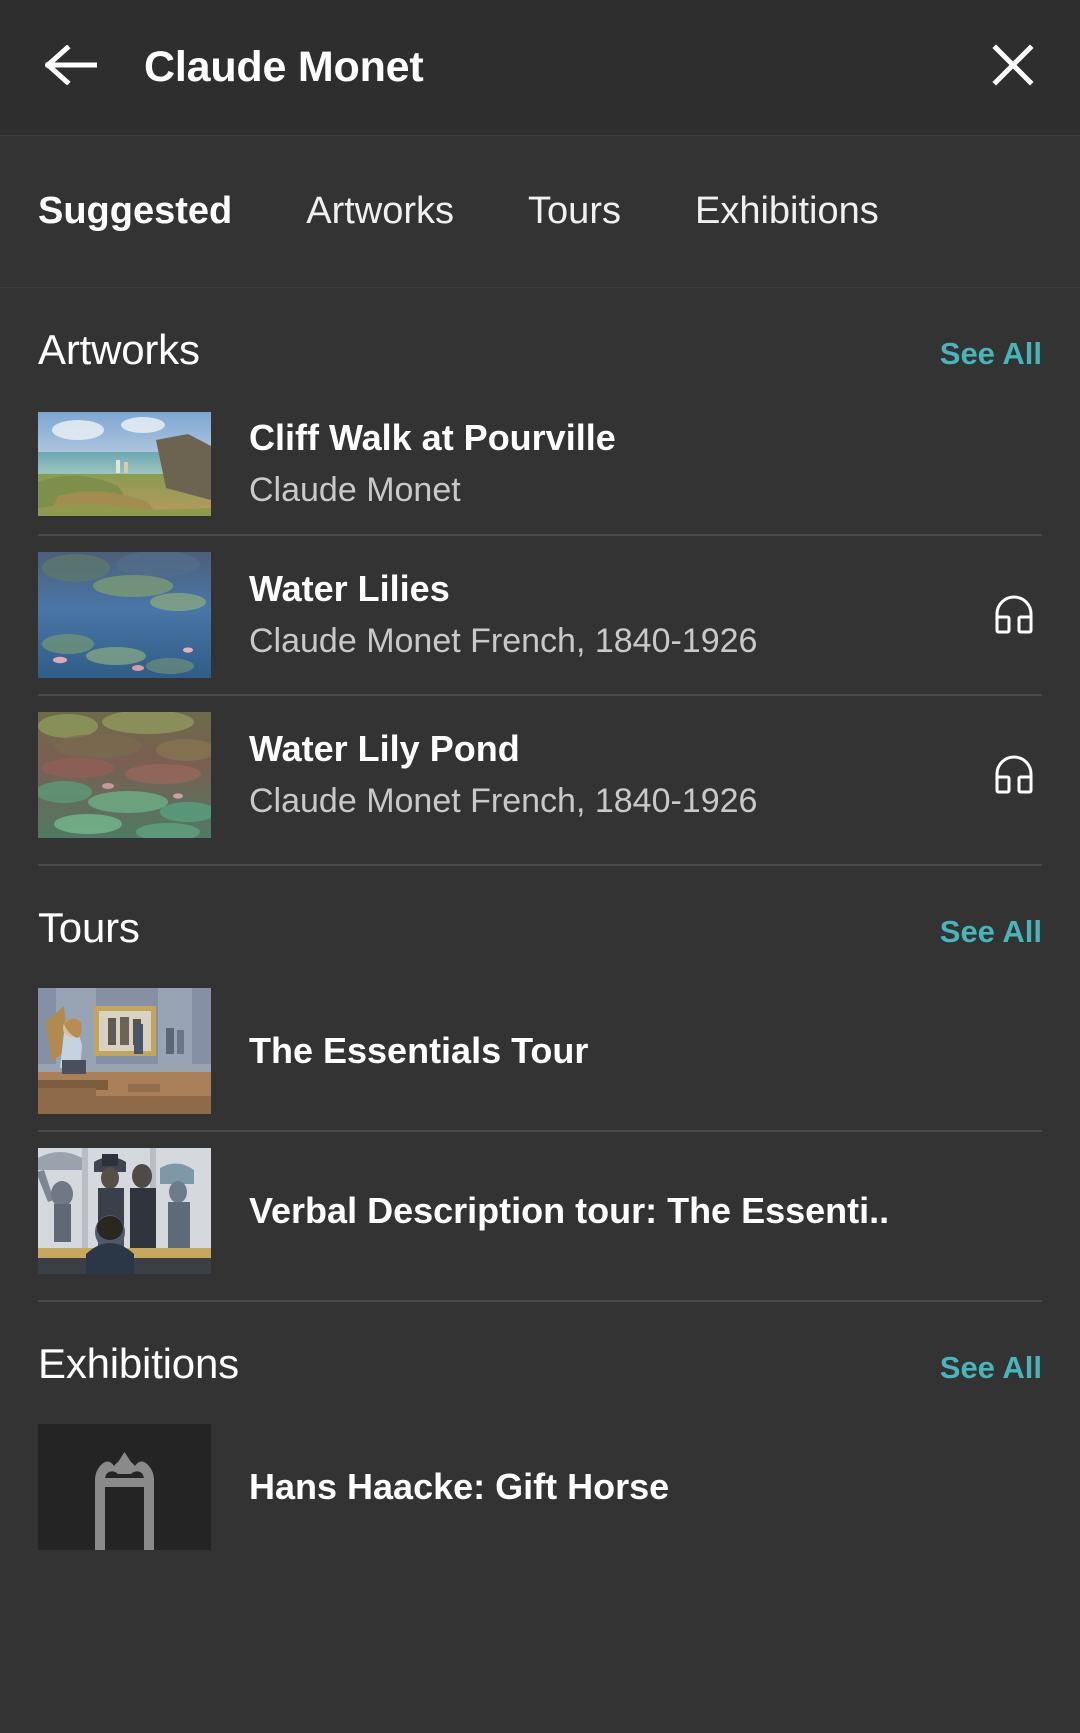 The width and height of the screenshot is (1080, 1733). I want to click on picture-frame-placeholder-thumbnail, so click(124, 1487).